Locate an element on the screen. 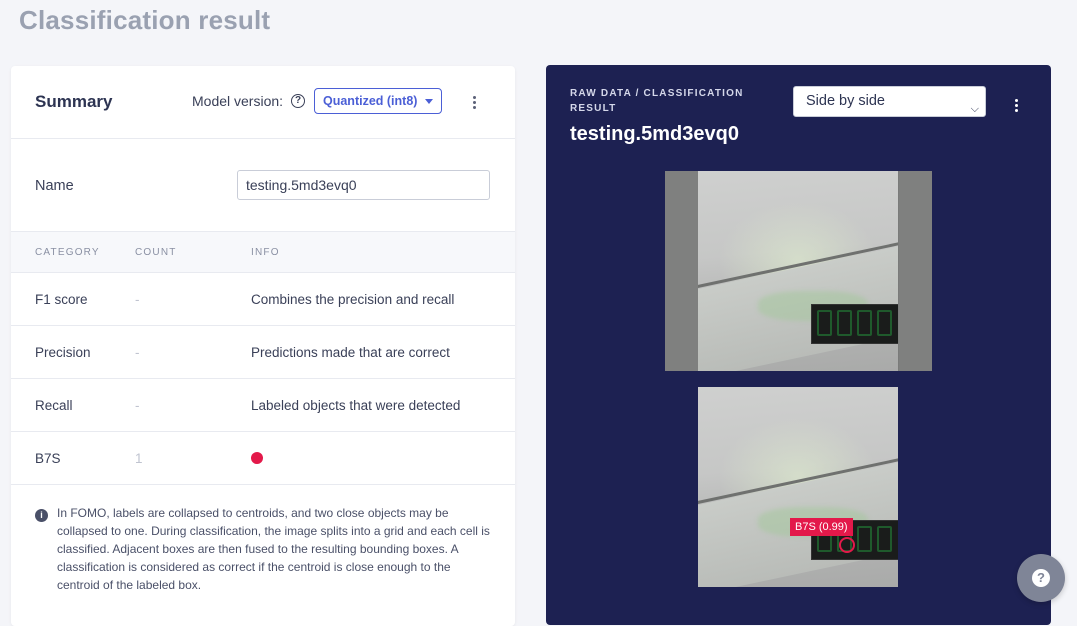  model-version-label: Model version: is located at coordinates (238, 101).